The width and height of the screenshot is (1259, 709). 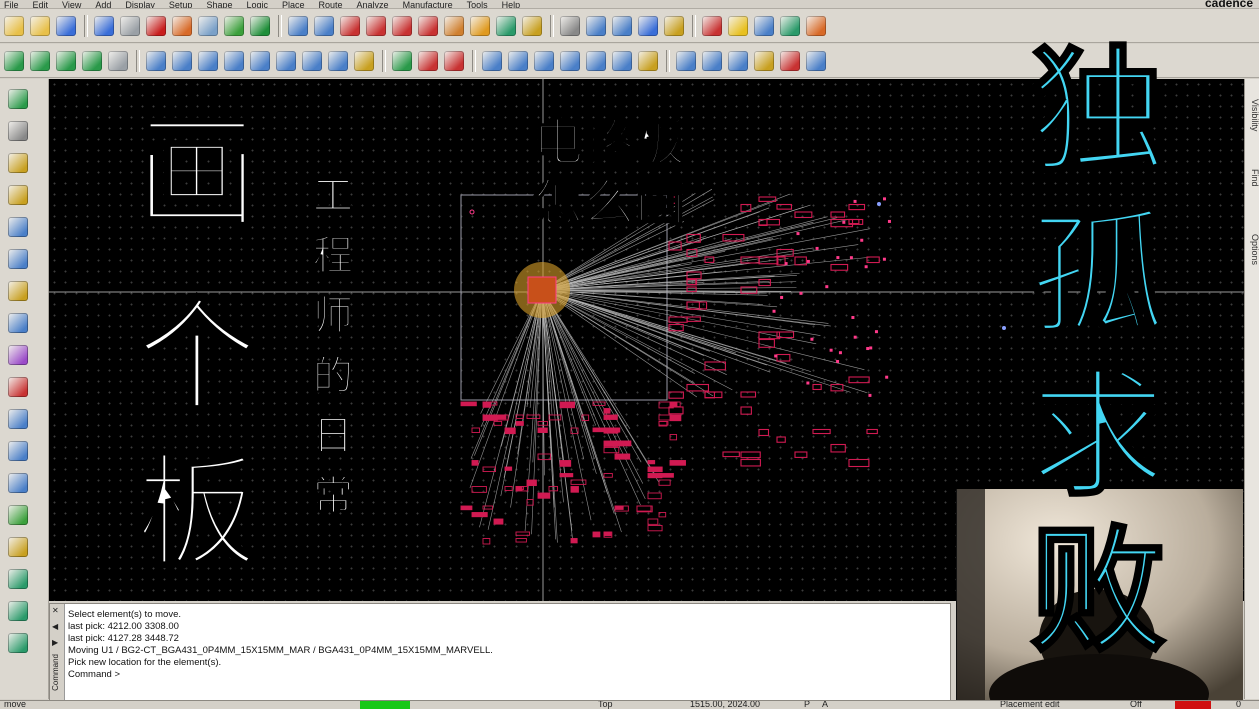 What do you see at coordinates (428, 25) in the screenshot?
I see `zoom-world-icon` at bounding box center [428, 25].